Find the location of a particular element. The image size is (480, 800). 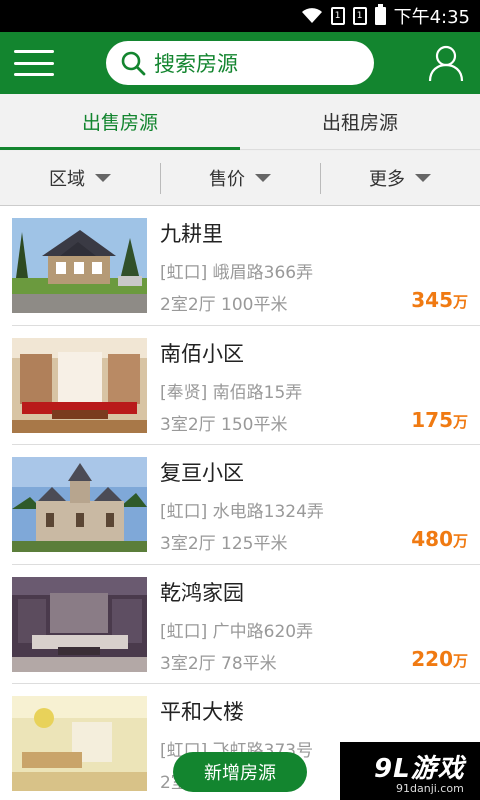

filter-price: 售价 is located at coordinates (240, 178).